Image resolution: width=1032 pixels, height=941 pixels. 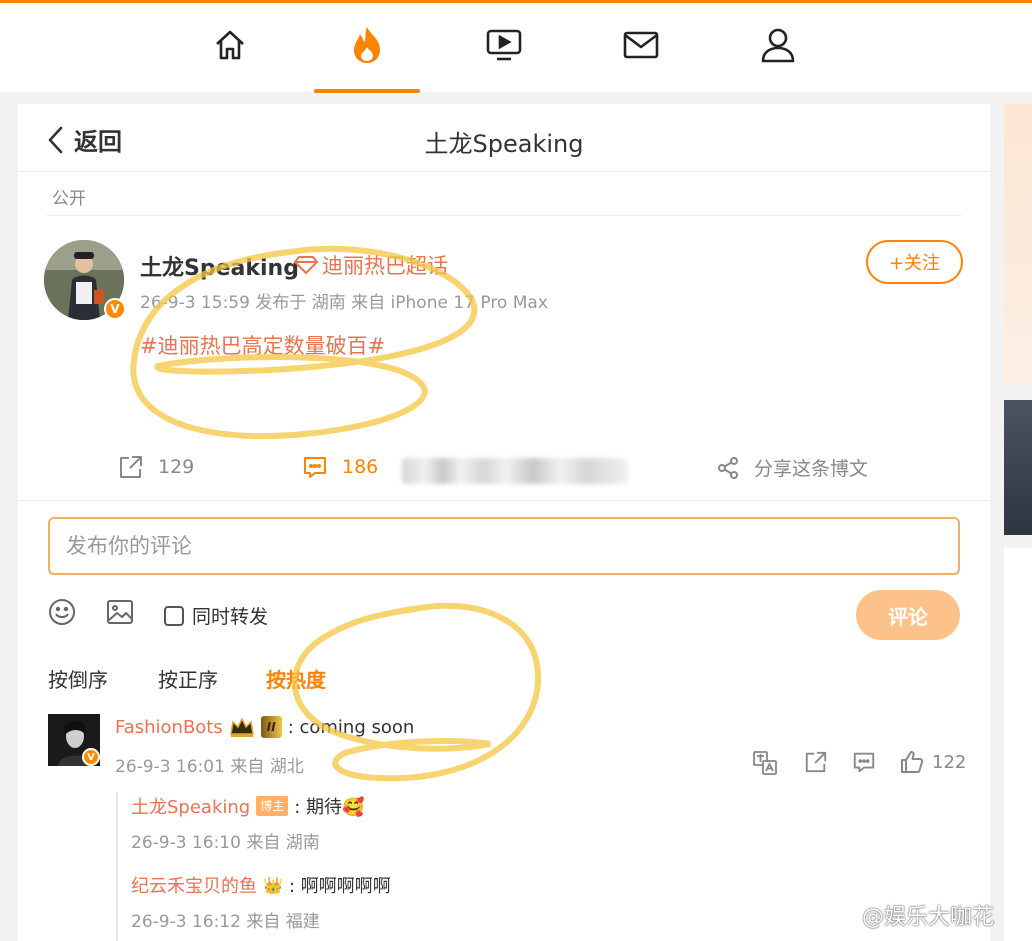 I want to click on hashtag-link: #迪丽热巴高定数量破百#, so click(x=262, y=345).